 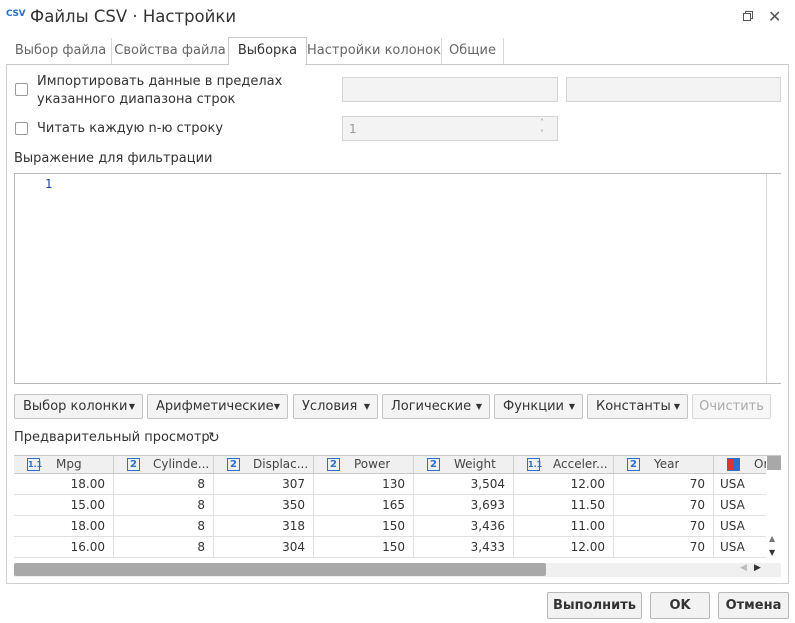 I want to click on column-select-label: Выбор колонки, so click(x=75, y=406).